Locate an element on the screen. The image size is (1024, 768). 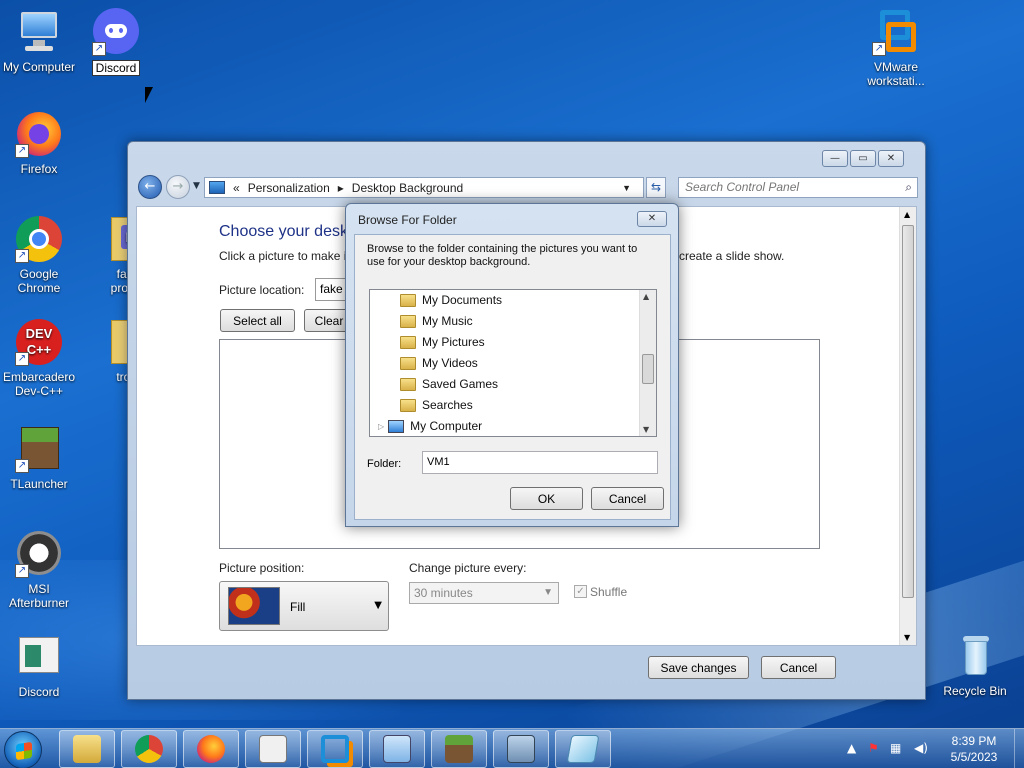
search-input: Search Control Panel ⌕ is located at coordinates (798, 187).